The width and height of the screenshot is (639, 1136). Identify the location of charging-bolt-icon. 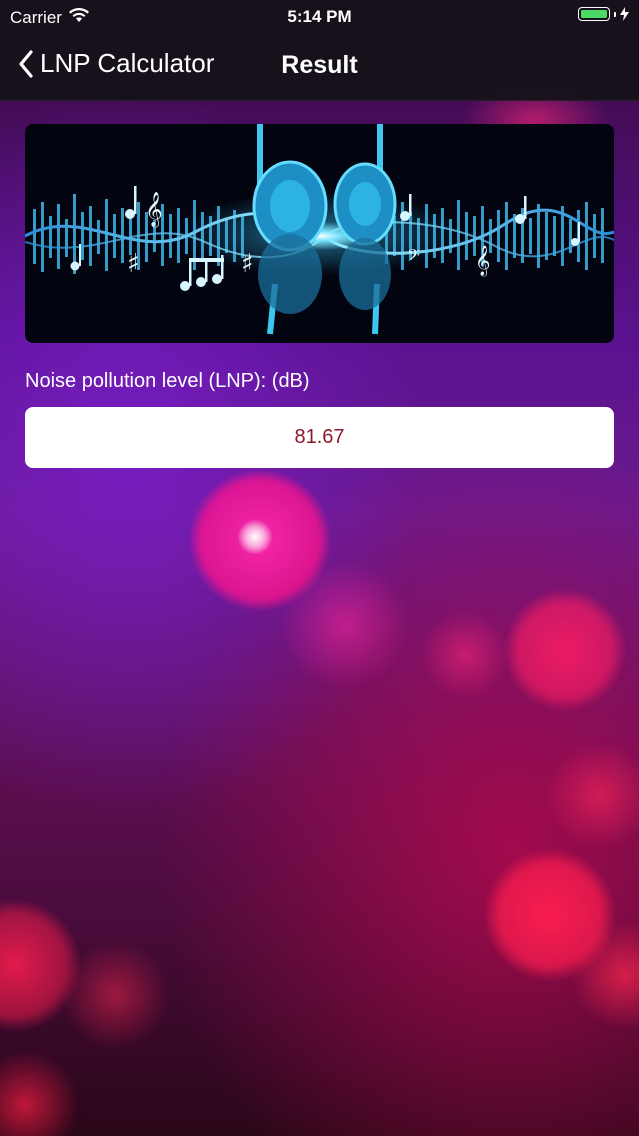
(624, 14).